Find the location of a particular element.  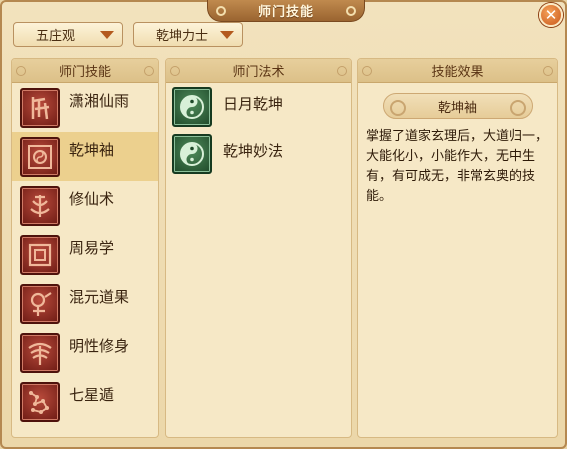

spell-item-riyueqiankun: 日月乾坤 is located at coordinates (258, 106).